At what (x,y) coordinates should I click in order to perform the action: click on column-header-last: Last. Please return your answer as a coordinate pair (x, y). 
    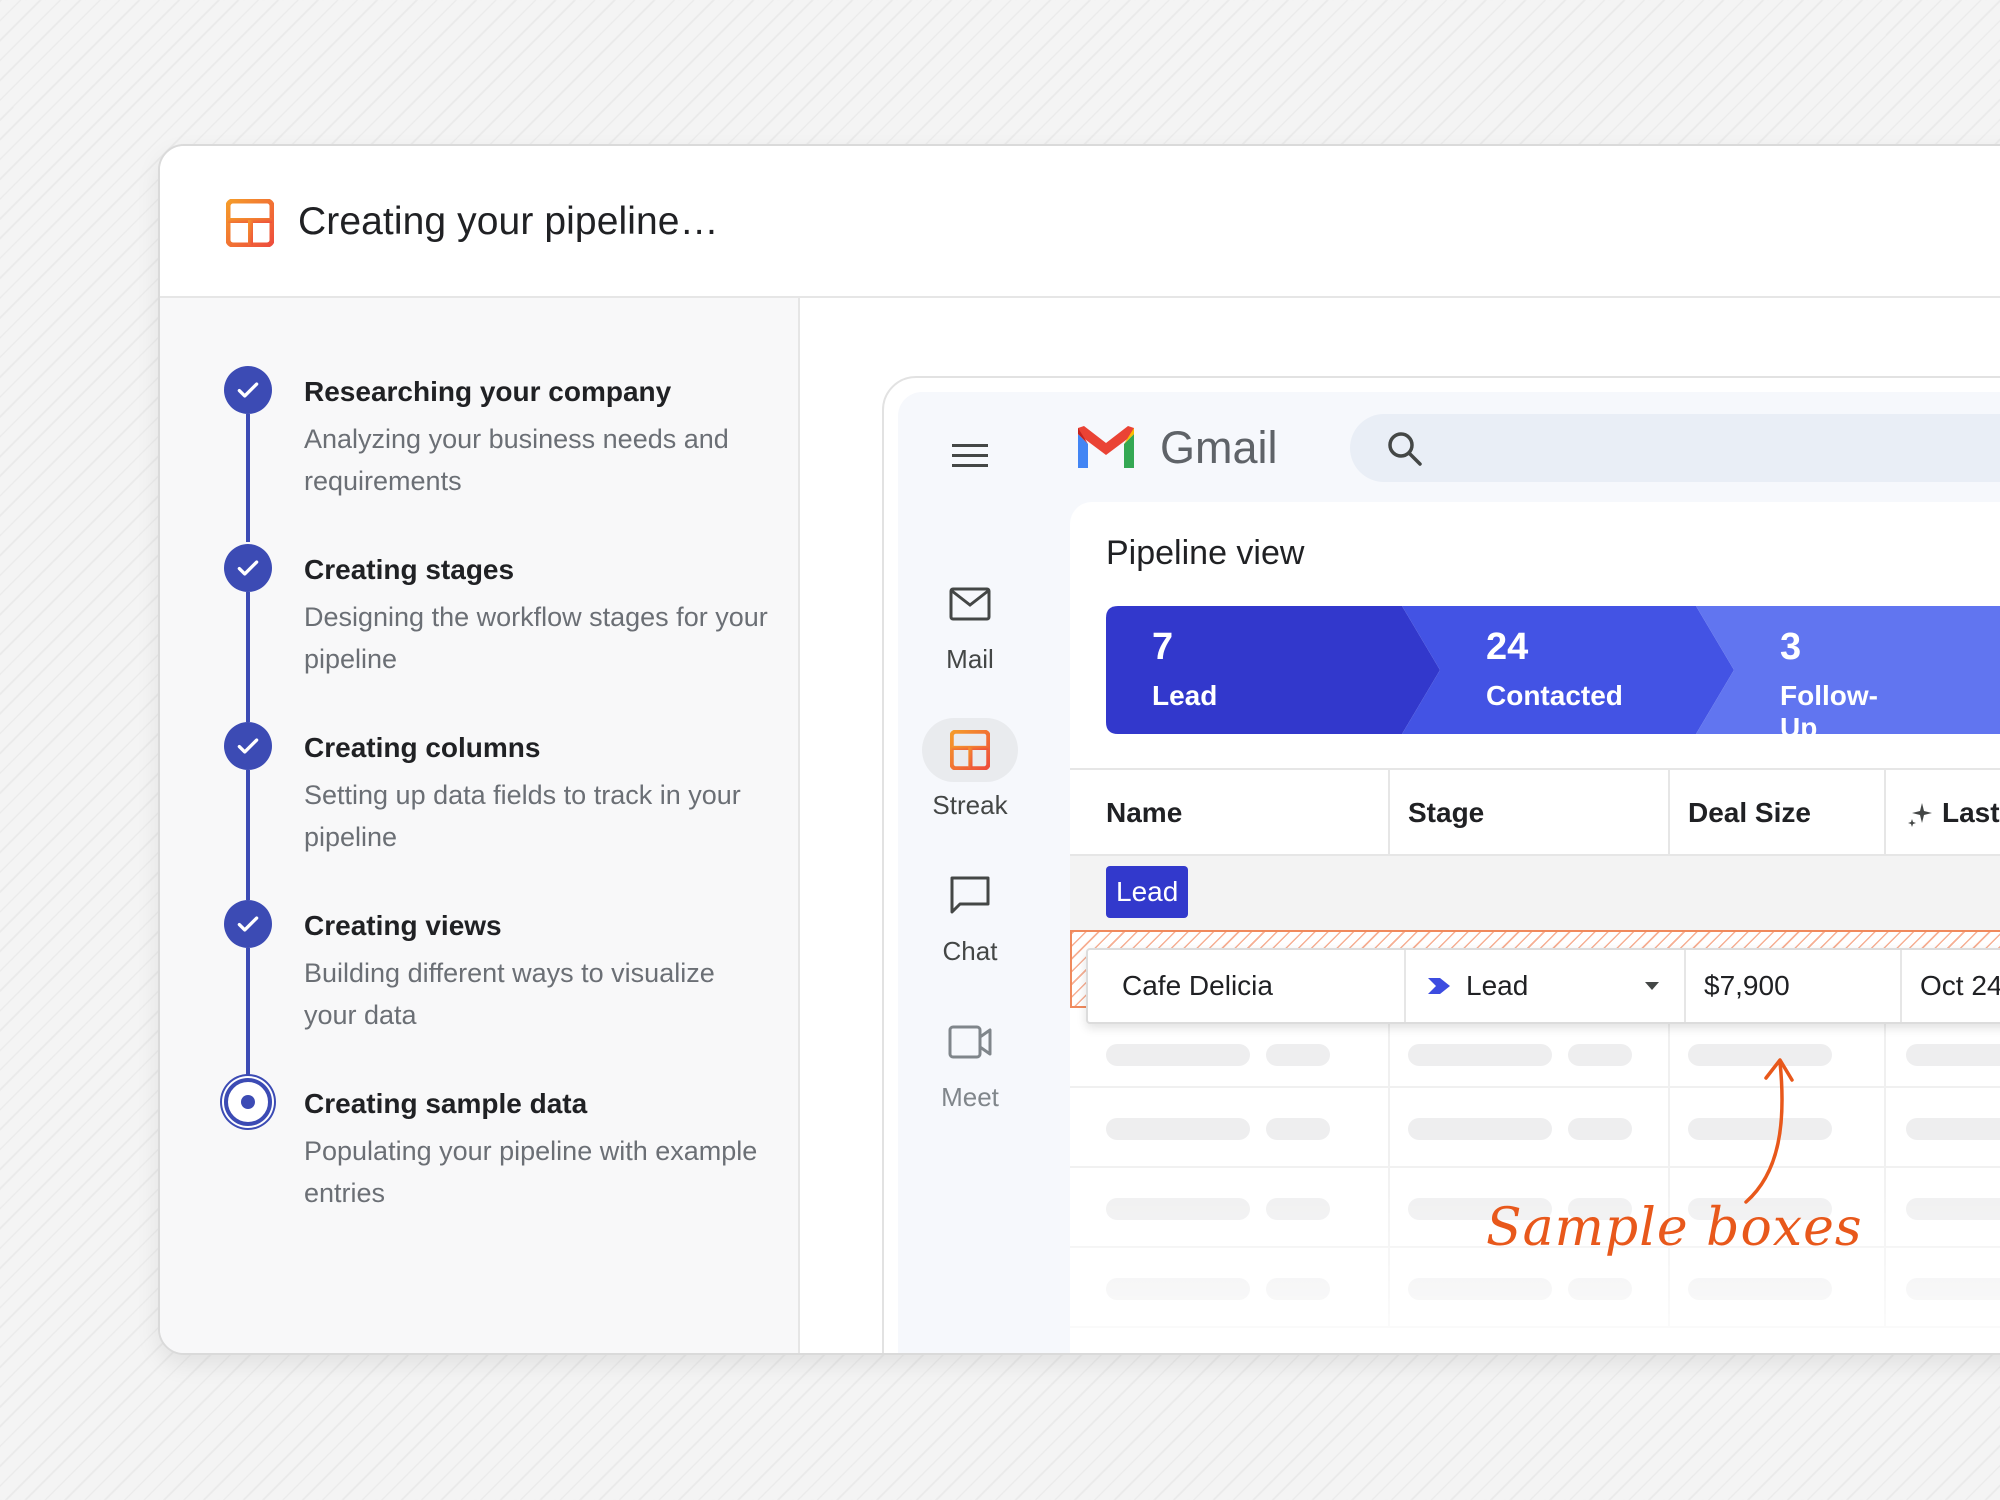
    Looking at the image, I should click on (1971, 813).